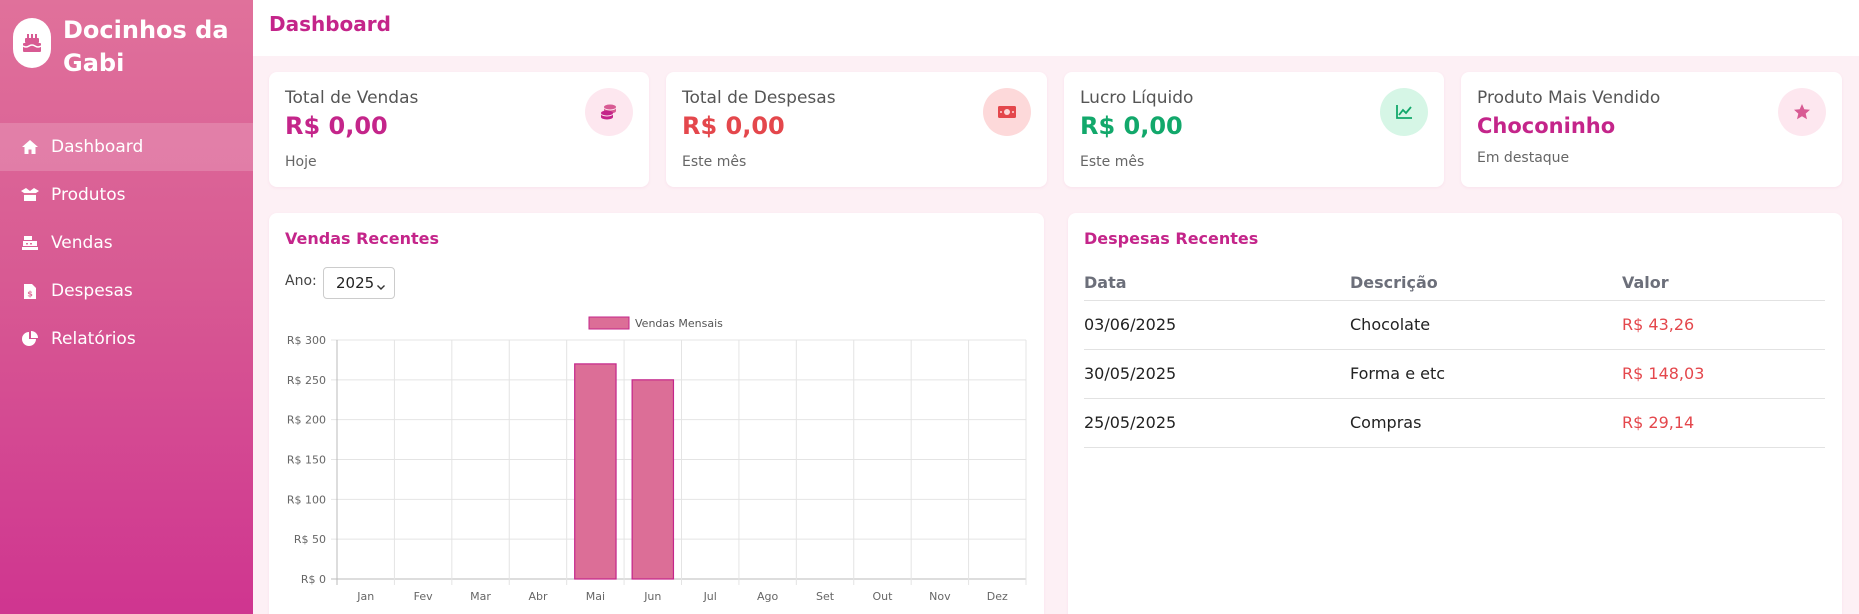 The height and width of the screenshot is (614, 1859). What do you see at coordinates (365, 596) in the screenshot?
I see `x-tick-label: Jan` at bounding box center [365, 596].